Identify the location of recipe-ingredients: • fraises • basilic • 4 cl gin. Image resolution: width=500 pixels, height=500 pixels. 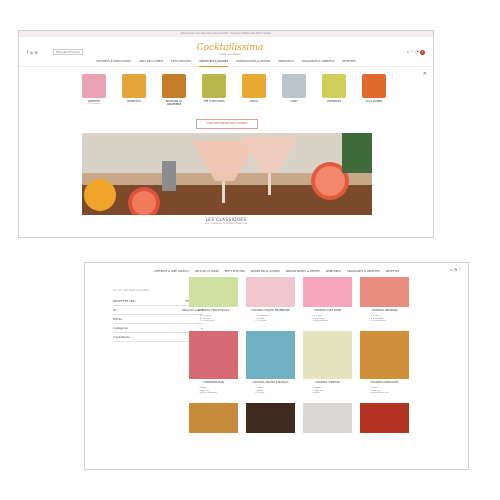
(260, 391).